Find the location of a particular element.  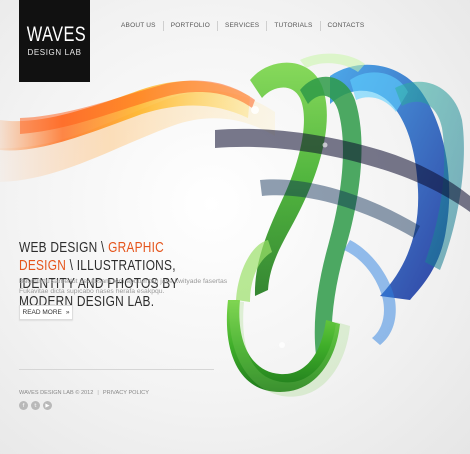

double-arrow-icon: » is located at coordinates (67, 312).